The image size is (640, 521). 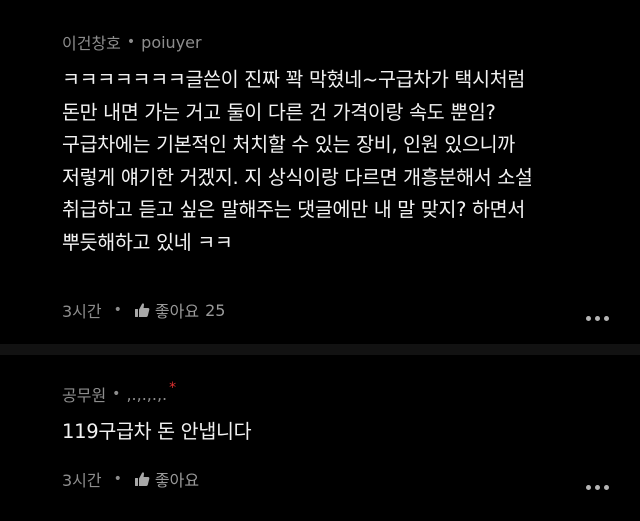 What do you see at coordinates (84, 394) in the screenshot?
I see `author-name: 공무원` at bounding box center [84, 394].